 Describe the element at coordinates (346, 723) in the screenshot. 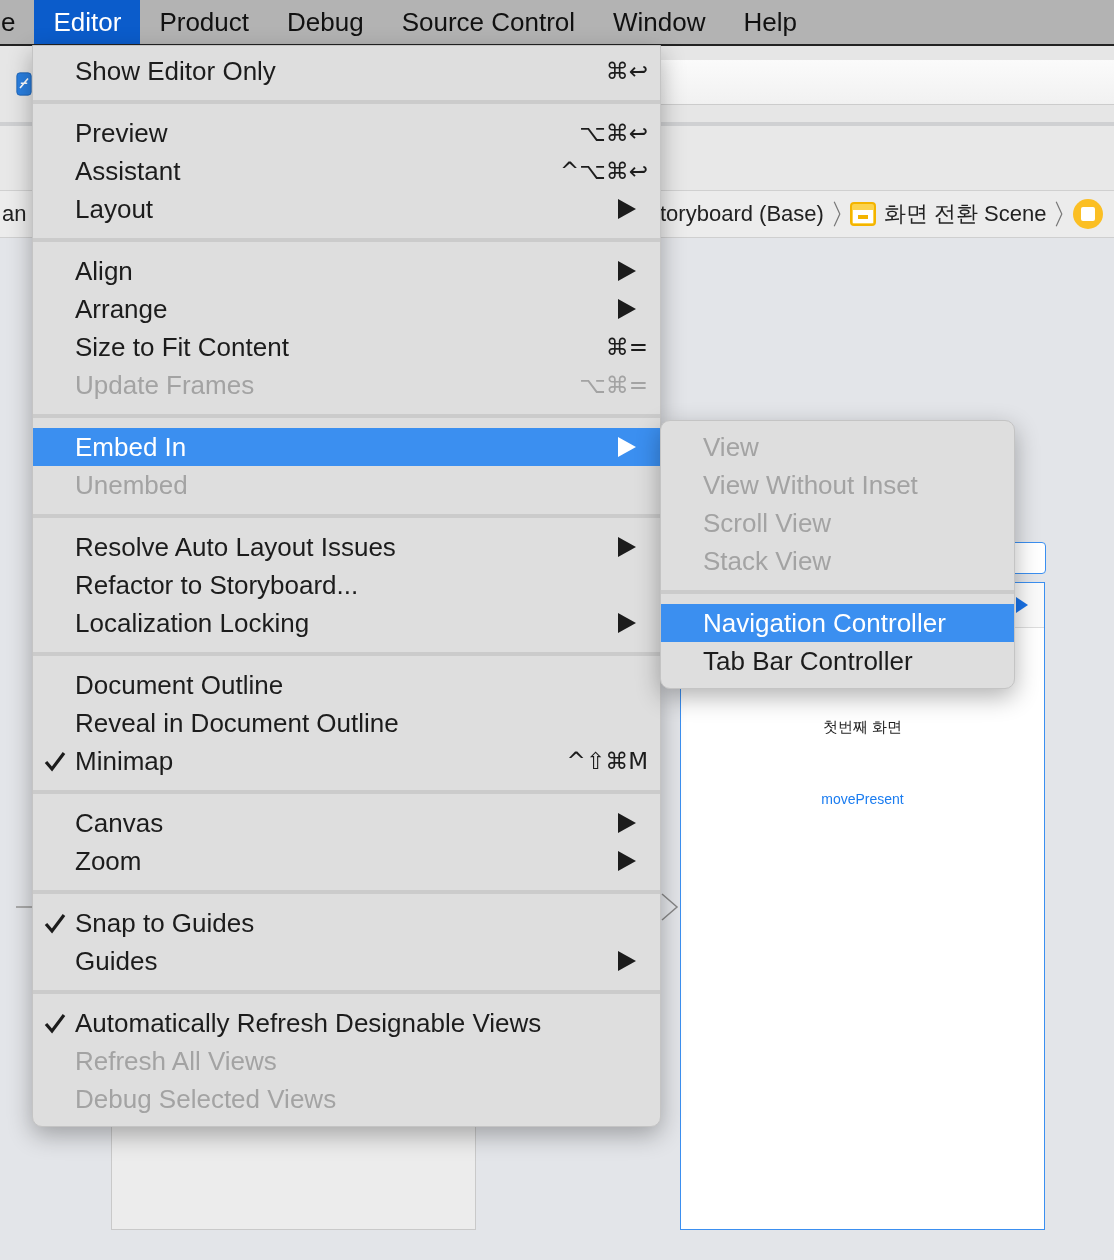

I see `menu-item: Reveal in Document Outline` at that location.